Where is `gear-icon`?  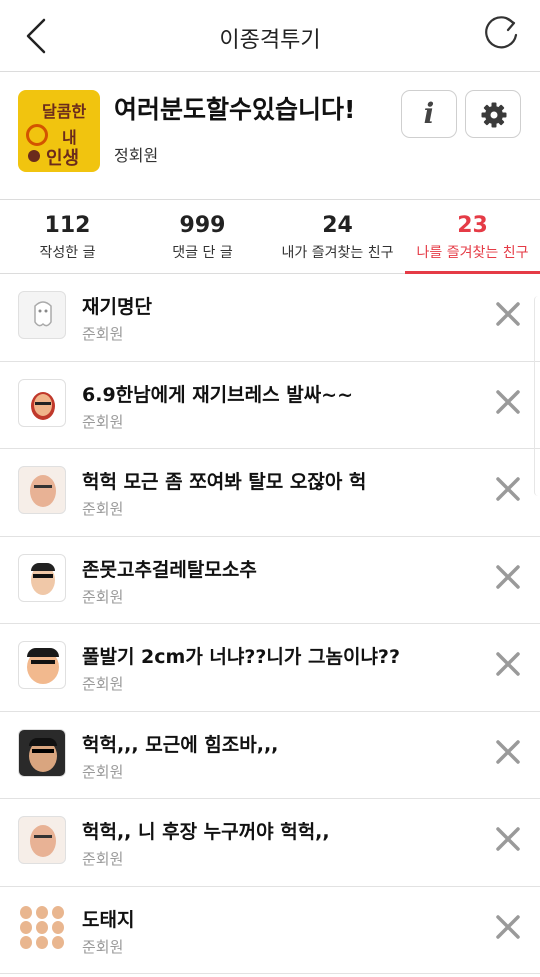 gear-icon is located at coordinates (494, 115).